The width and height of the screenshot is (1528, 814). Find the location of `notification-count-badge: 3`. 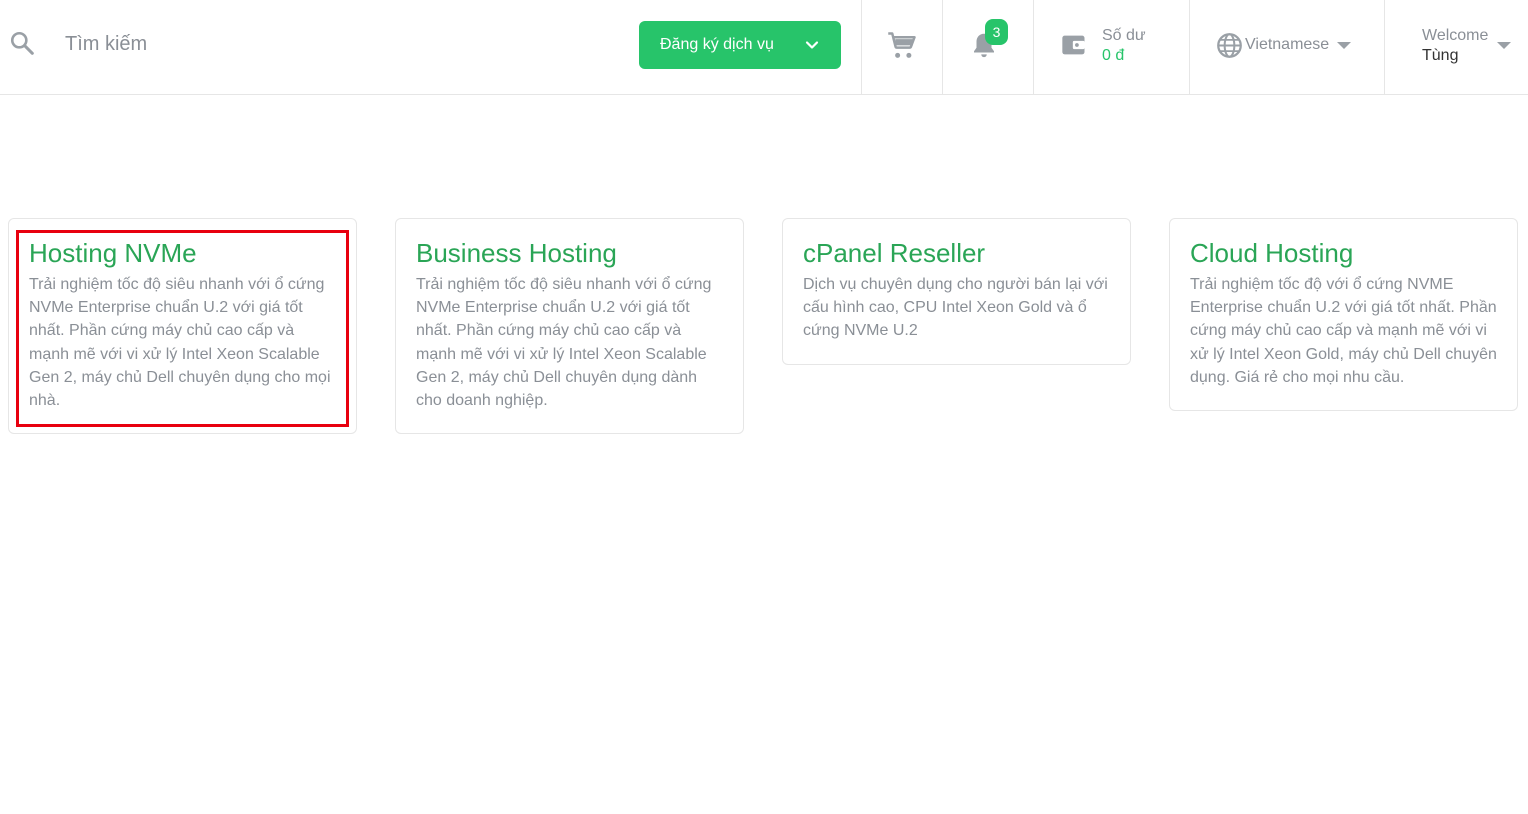

notification-count-badge: 3 is located at coordinates (996, 32).